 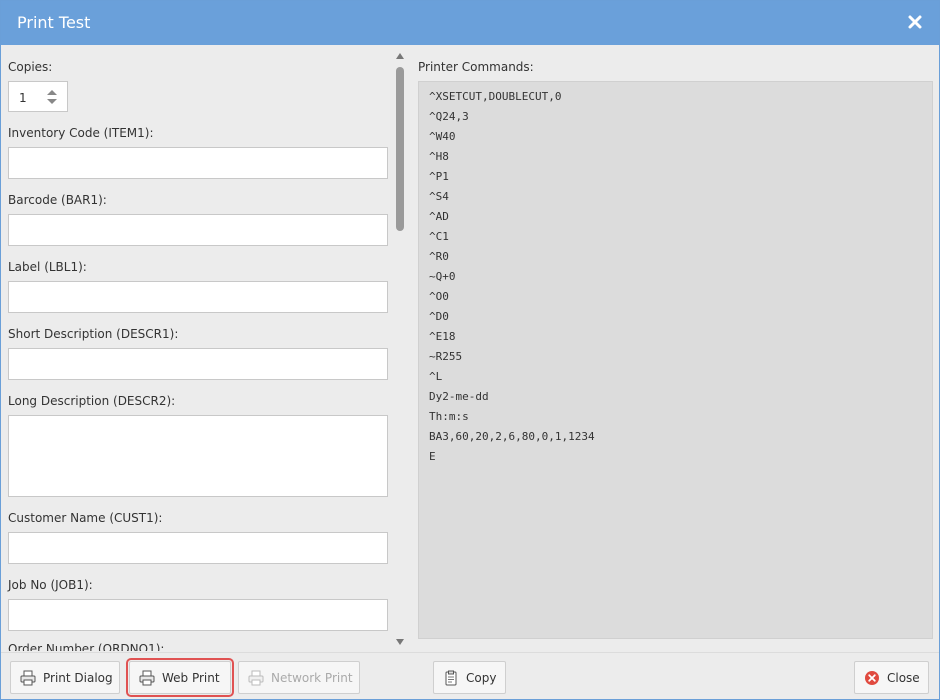 What do you see at coordinates (442, 336) in the screenshot?
I see `command-line: ^E18` at bounding box center [442, 336].